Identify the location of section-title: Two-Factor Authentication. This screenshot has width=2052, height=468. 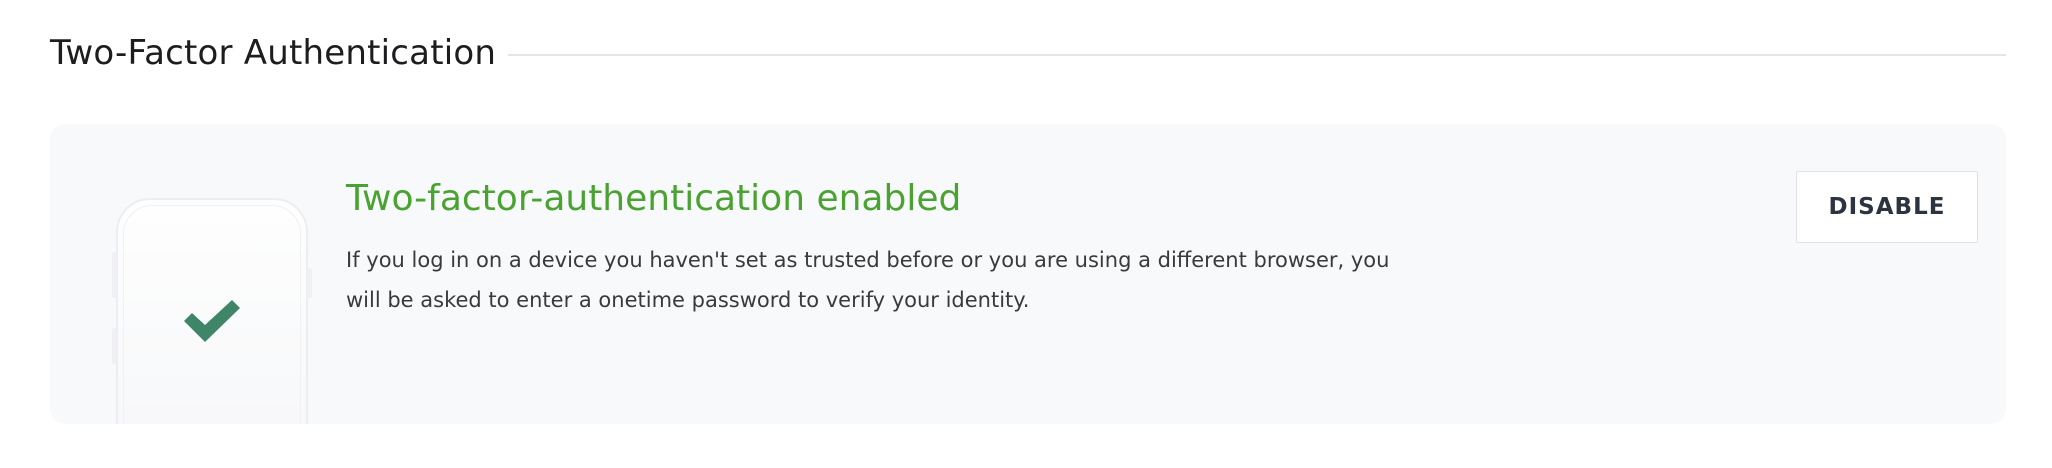
(273, 53).